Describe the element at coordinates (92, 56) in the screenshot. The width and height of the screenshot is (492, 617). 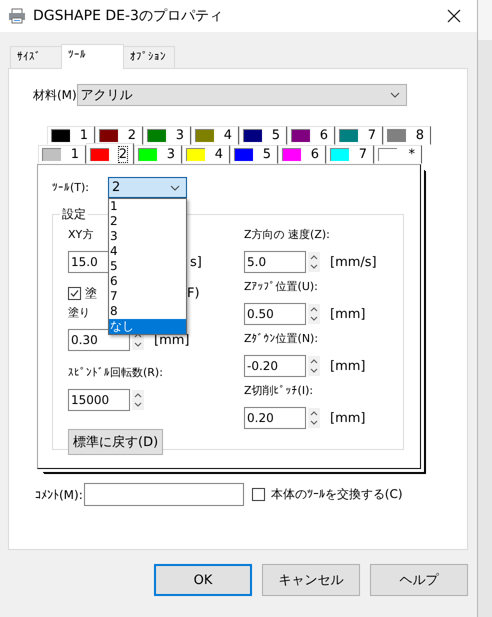
I see `tab: ﾂｰﾙ` at that location.